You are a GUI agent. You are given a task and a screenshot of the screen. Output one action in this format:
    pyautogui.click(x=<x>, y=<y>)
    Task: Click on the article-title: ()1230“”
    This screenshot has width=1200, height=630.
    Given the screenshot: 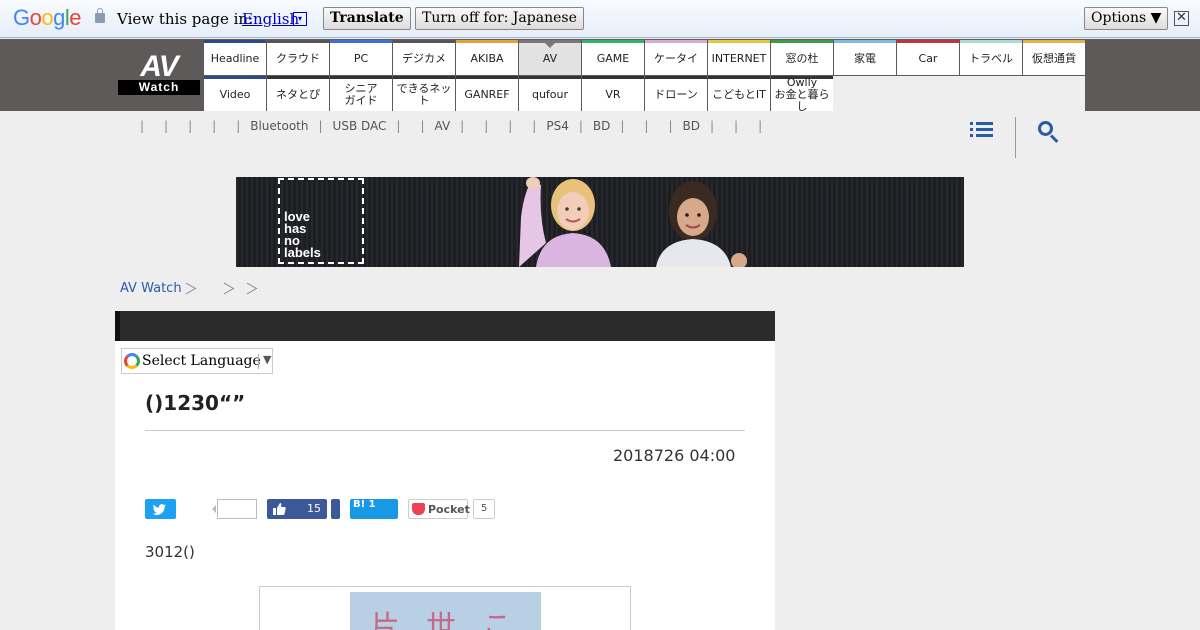 What is the action you would take?
    pyautogui.click(x=195, y=403)
    